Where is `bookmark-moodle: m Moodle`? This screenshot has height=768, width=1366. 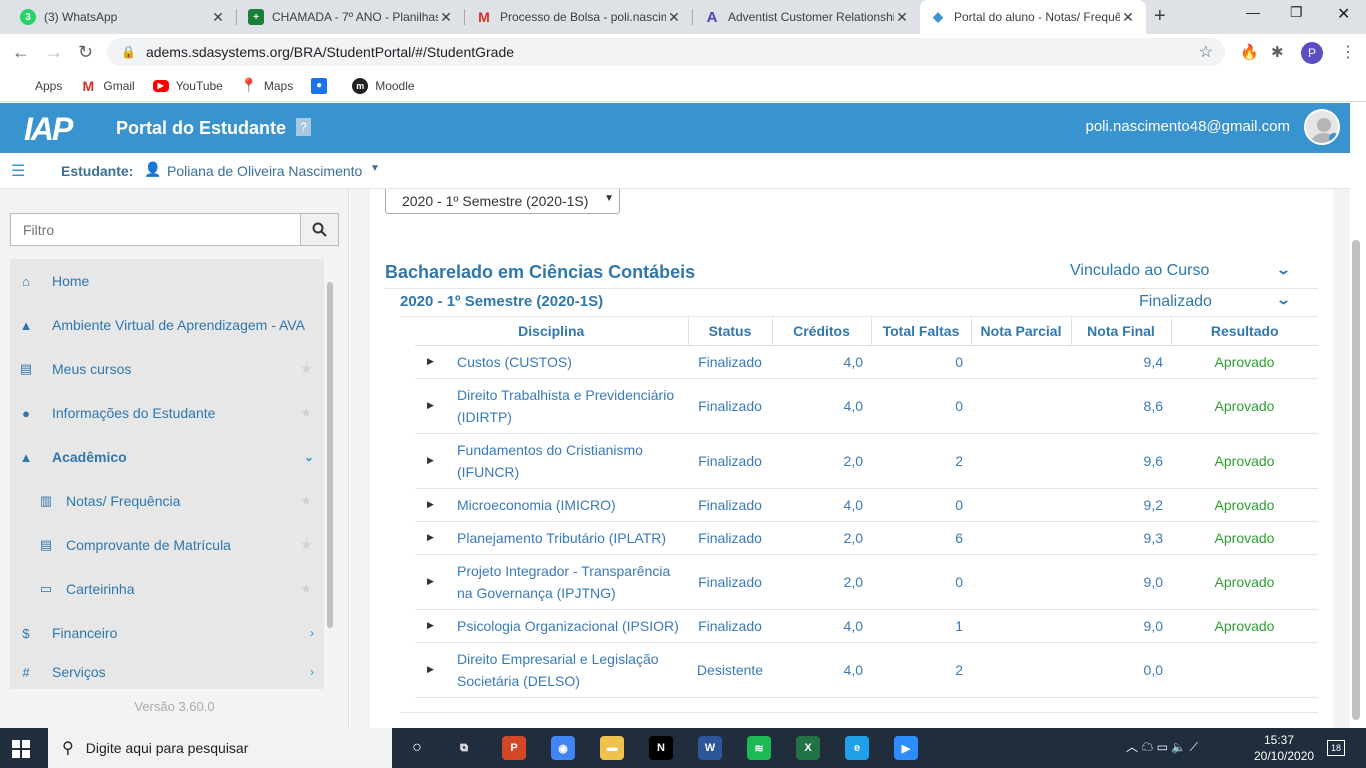
bookmark-moodle: m Moodle is located at coordinates (383, 85).